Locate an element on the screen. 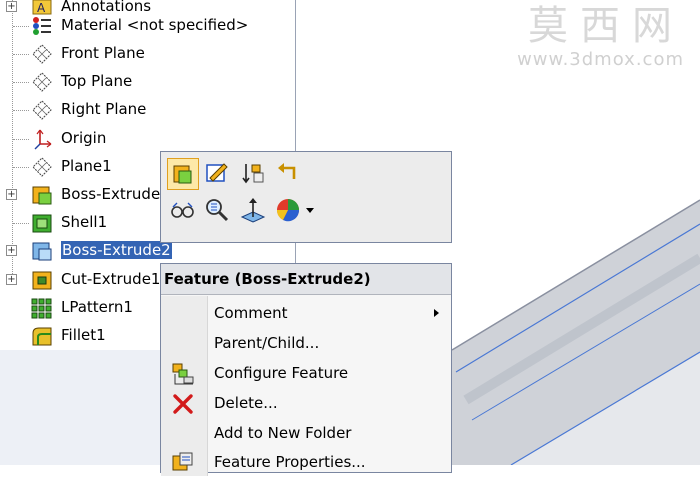  zoom-to-selection-icon is located at coordinates (217, 210).